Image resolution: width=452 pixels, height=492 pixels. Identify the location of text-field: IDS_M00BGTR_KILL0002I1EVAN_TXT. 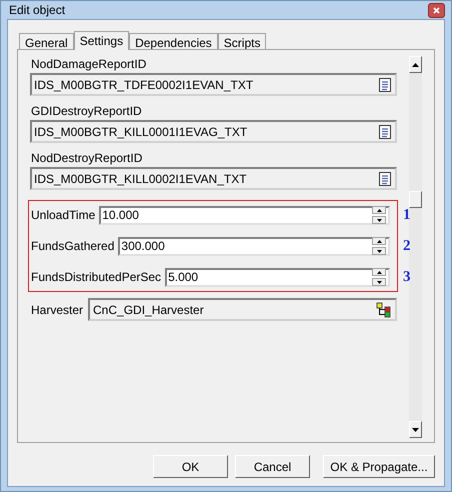
(213, 178).